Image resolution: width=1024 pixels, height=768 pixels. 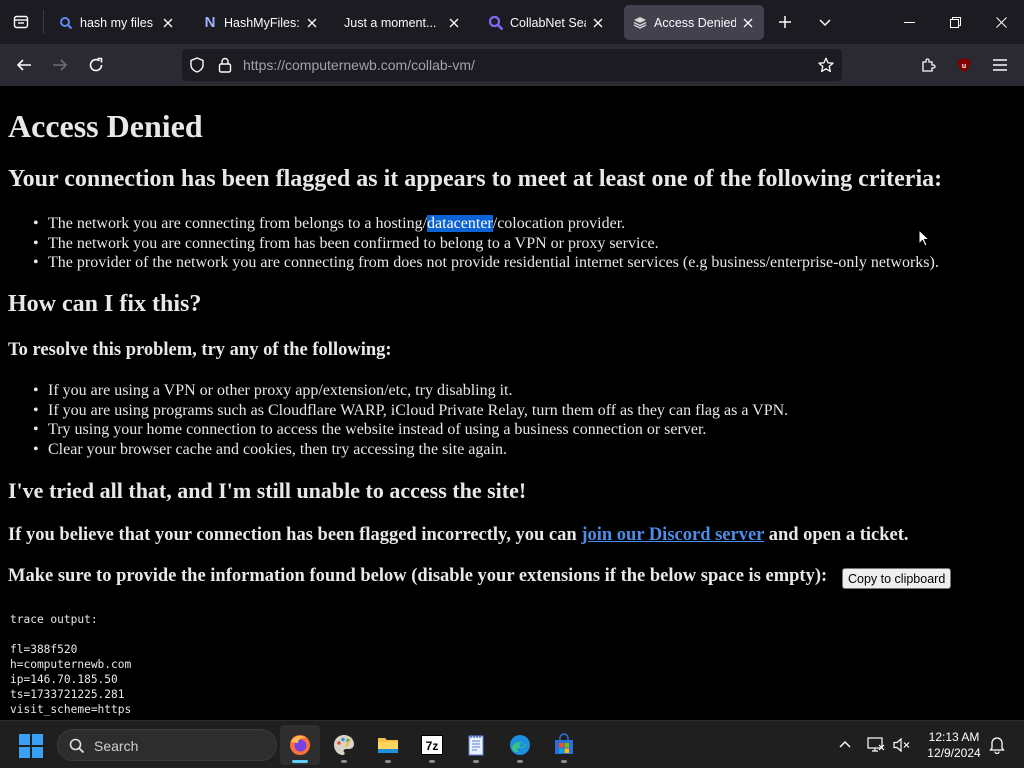 What do you see at coordinates (105, 126) in the screenshot?
I see `page-title: Access Denied` at bounding box center [105, 126].